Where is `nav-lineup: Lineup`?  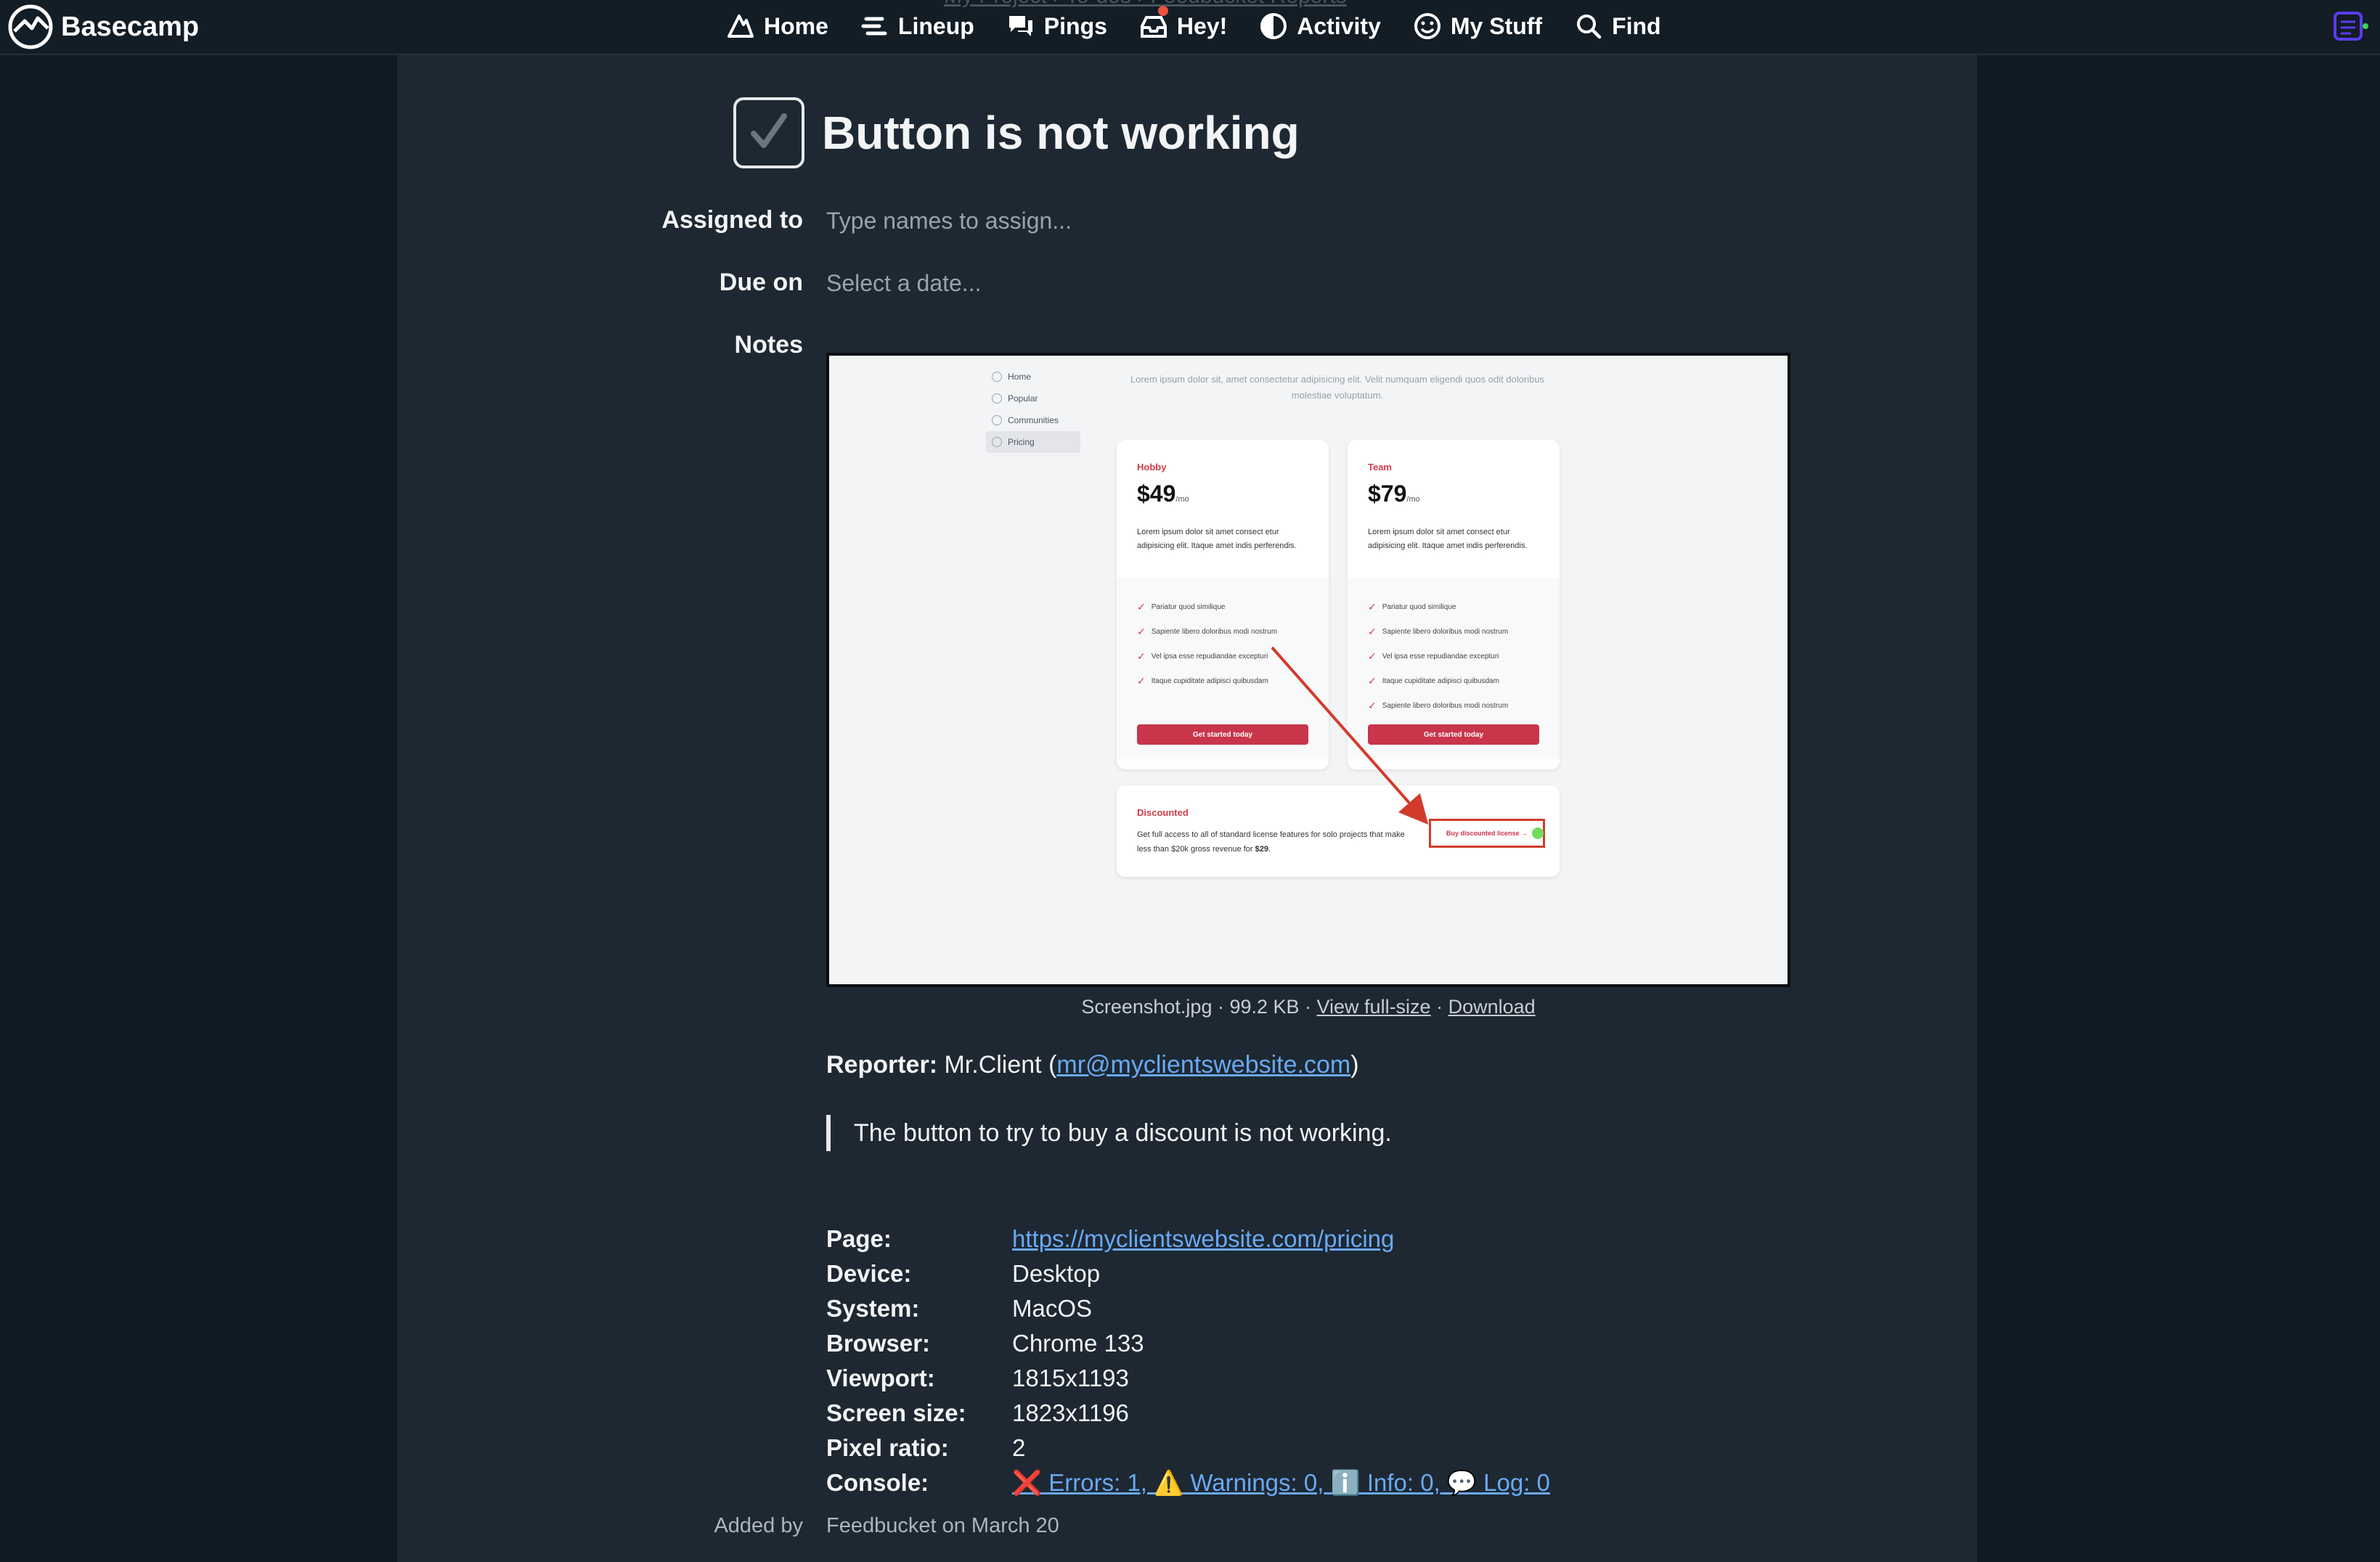 nav-lineup: Lineup is located at coordinates (917, 27).